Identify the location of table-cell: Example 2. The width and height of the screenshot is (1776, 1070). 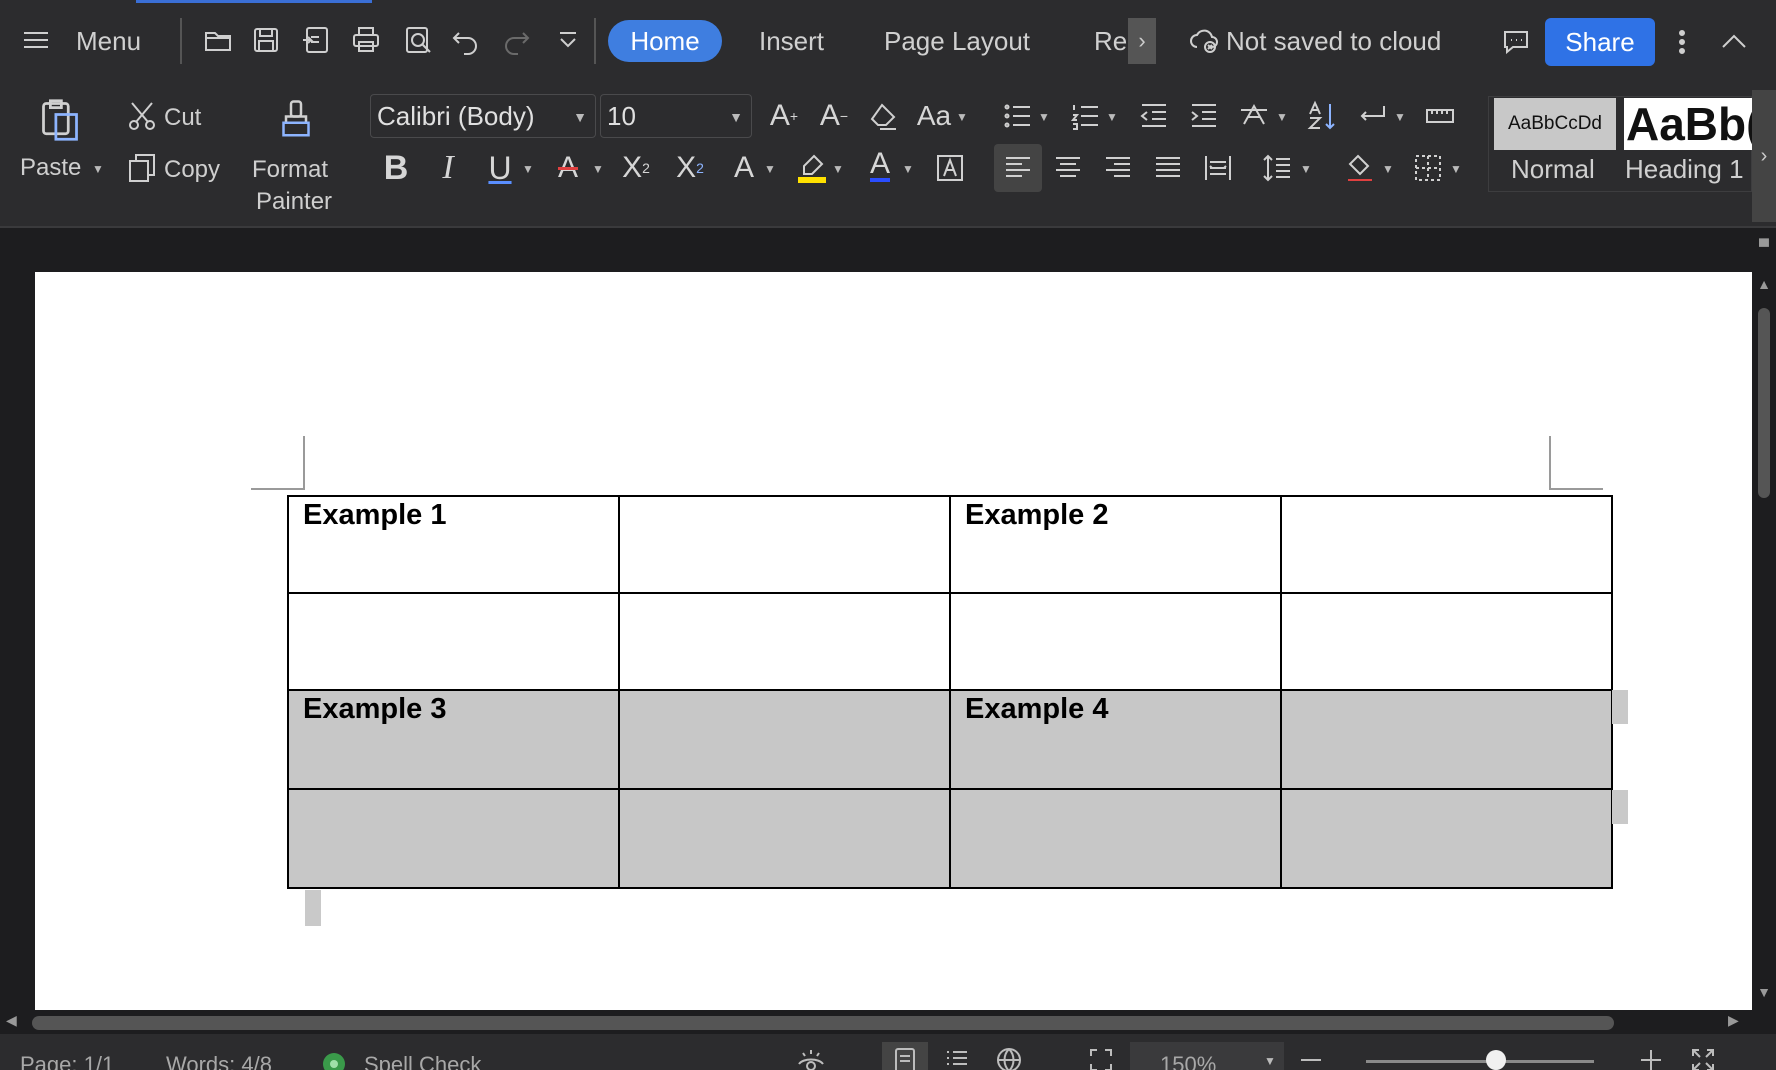
(1115, 544).